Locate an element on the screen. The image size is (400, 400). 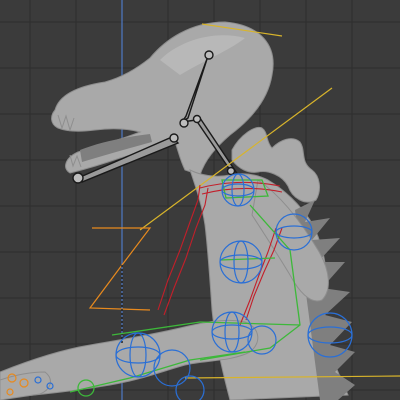
joint-skull-top is located at coordinates (209, 55).